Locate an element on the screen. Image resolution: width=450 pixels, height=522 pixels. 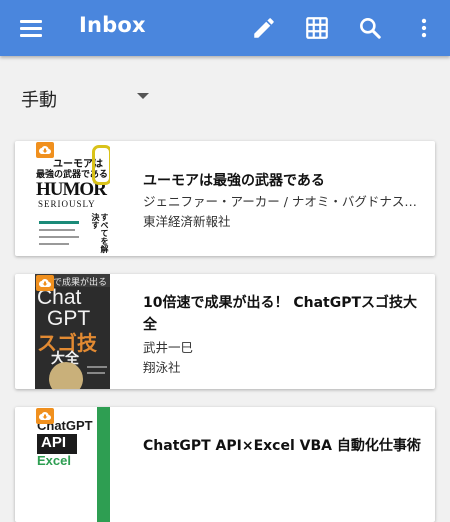
book-title: ユーモアは最強の武器である is located at coordinates (234, 181).